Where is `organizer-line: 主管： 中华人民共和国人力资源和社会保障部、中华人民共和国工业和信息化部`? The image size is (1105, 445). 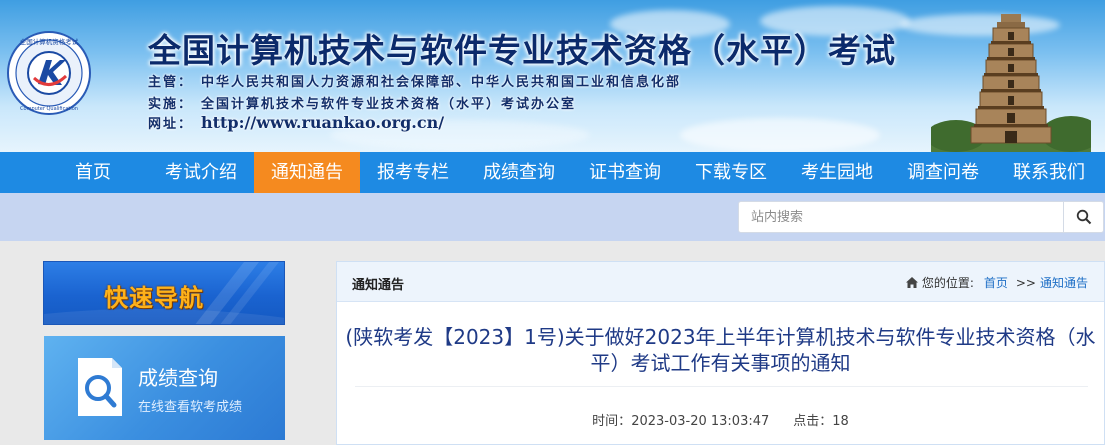 organizer-line: 主管： 中华人民共和国人力资源和社会保障部、中华人民共和国工业和信息化部 is located at coordinates (414, 80).